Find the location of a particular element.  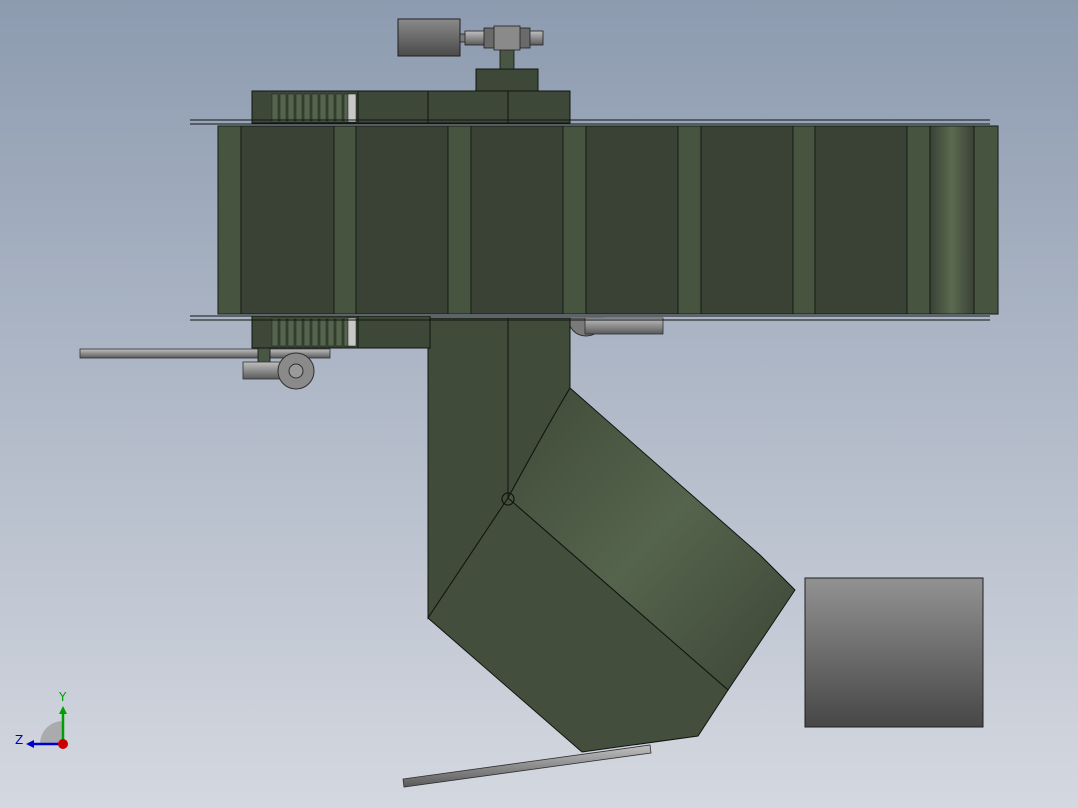

axis-x-icon is located at coordinates (63, 744).